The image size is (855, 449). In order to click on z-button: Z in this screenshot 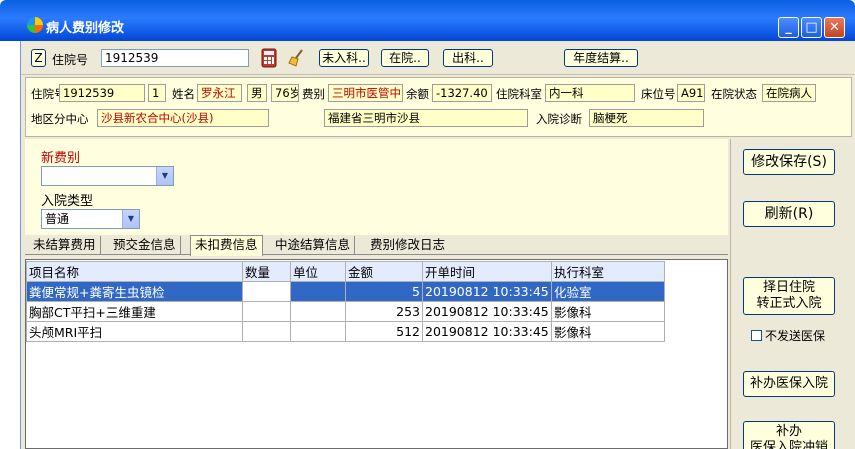, I will do `click(38, 58)`.